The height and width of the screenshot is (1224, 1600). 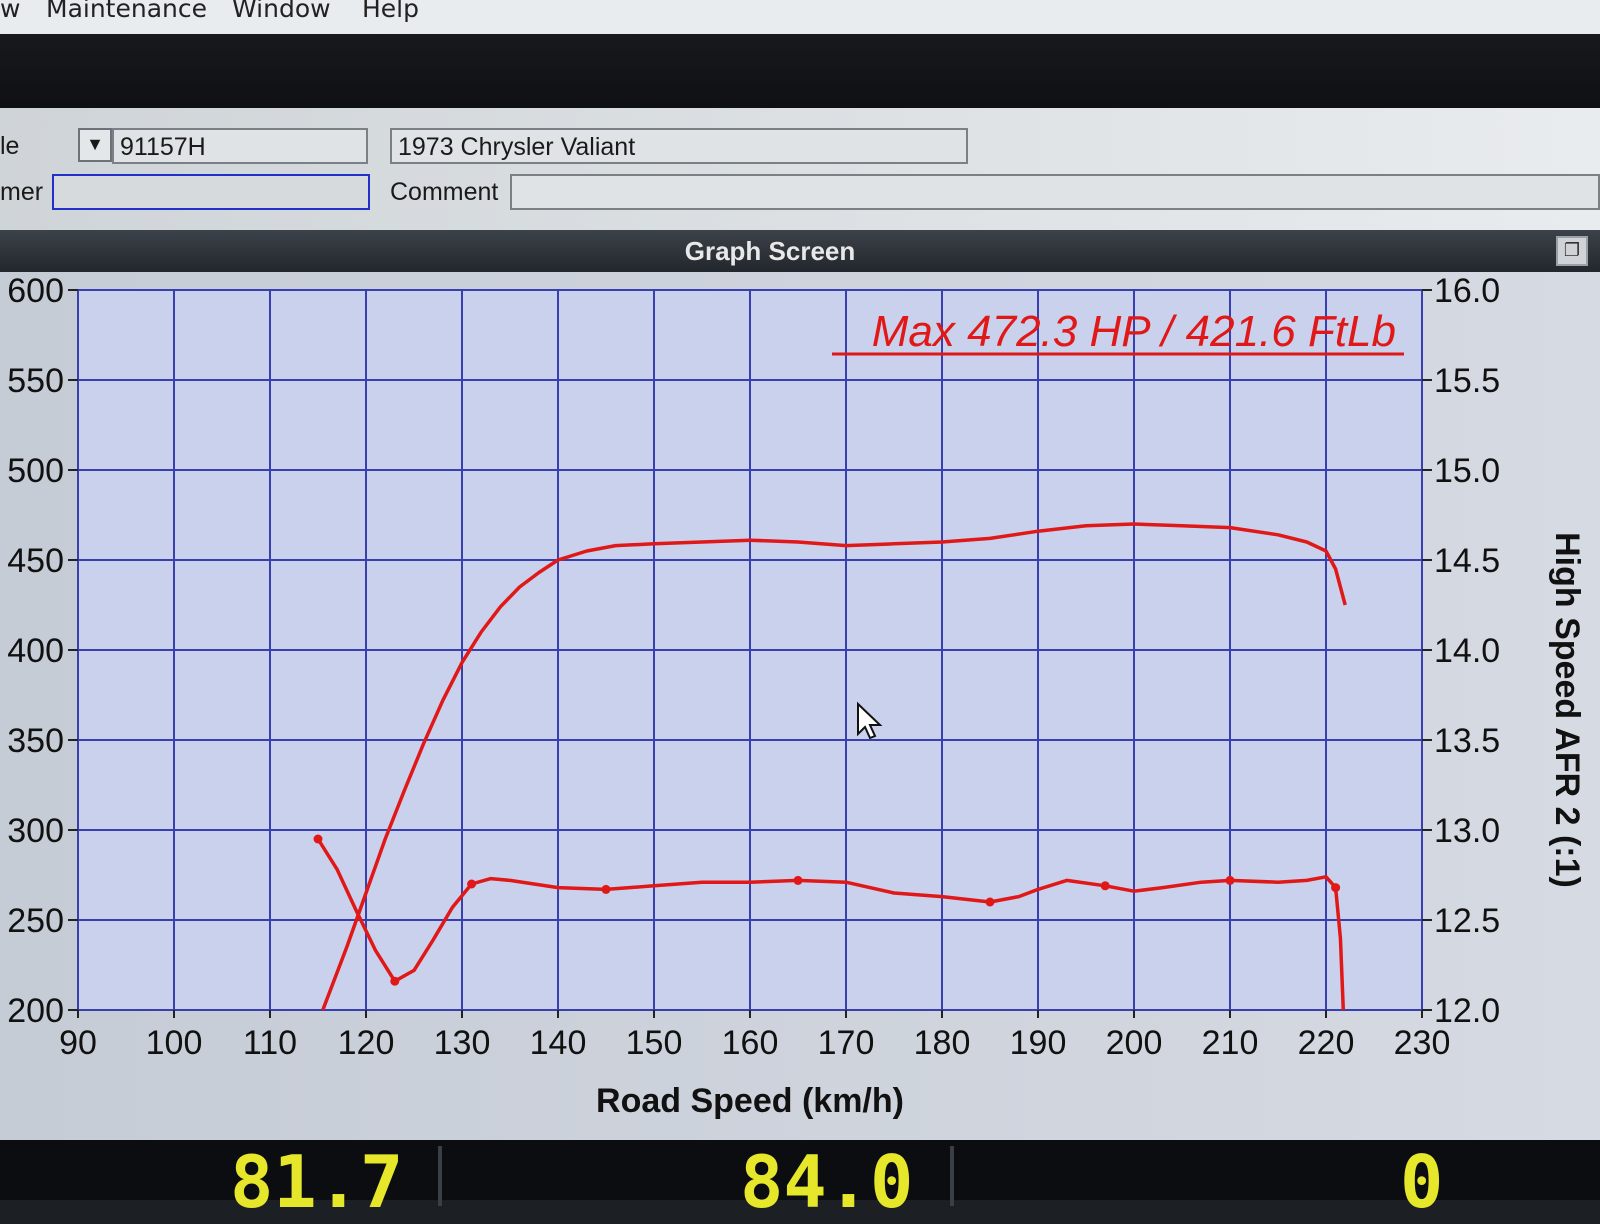 I want to click on menu-item-help: Help, so click(x=390, y=11).